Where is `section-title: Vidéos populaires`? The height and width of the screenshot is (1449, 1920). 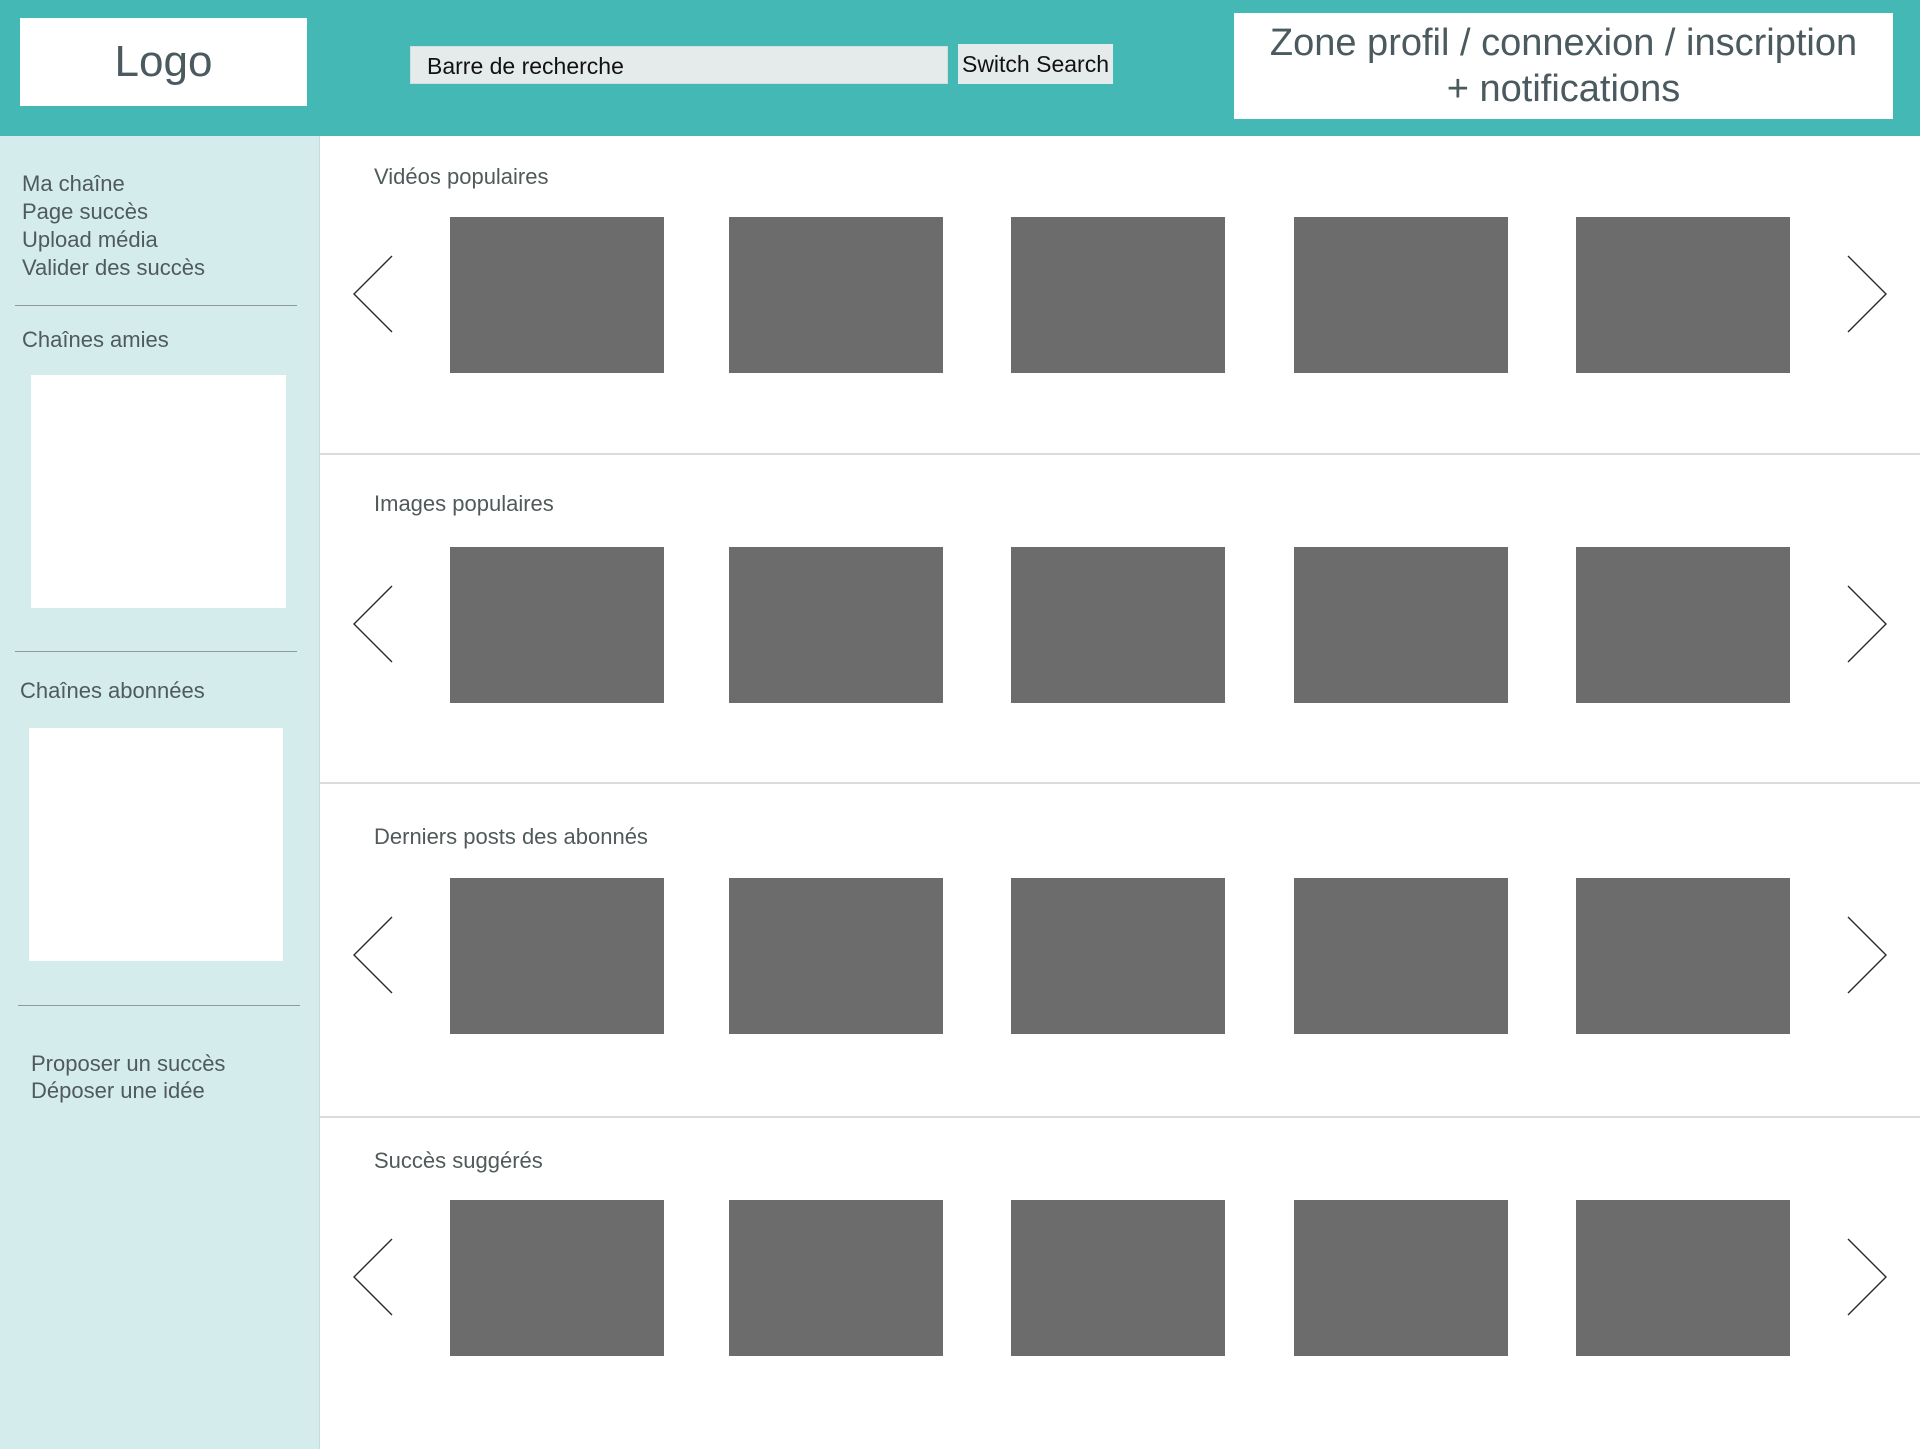
section-title: Vidéos populaires is located at coordinates (461, 176).